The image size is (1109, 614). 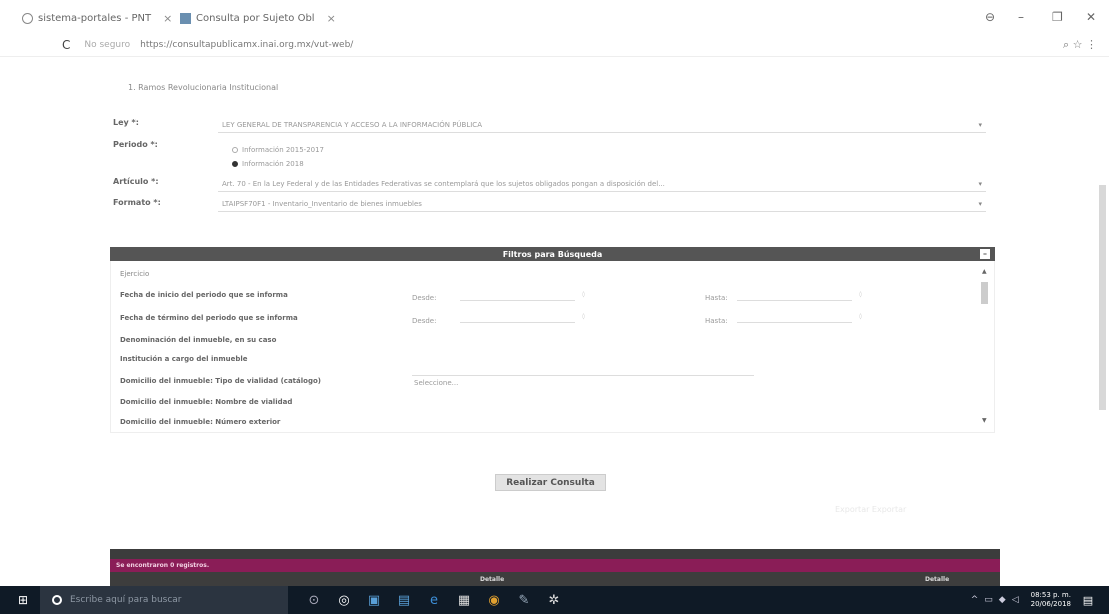 I want to click on windows-start-icon: ⊞, so click(x=23, y=600).